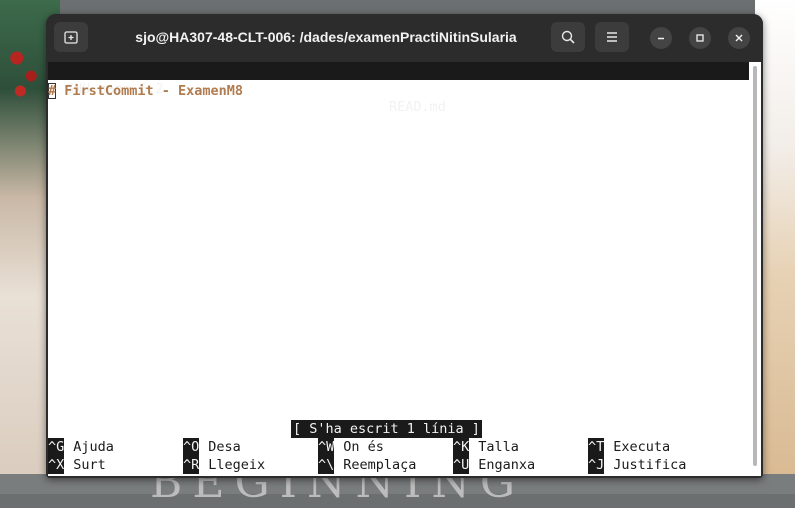  Describe the element at coordinates (642, 447) in the screenshot. I see `shortcut-label: Executa` at that location.